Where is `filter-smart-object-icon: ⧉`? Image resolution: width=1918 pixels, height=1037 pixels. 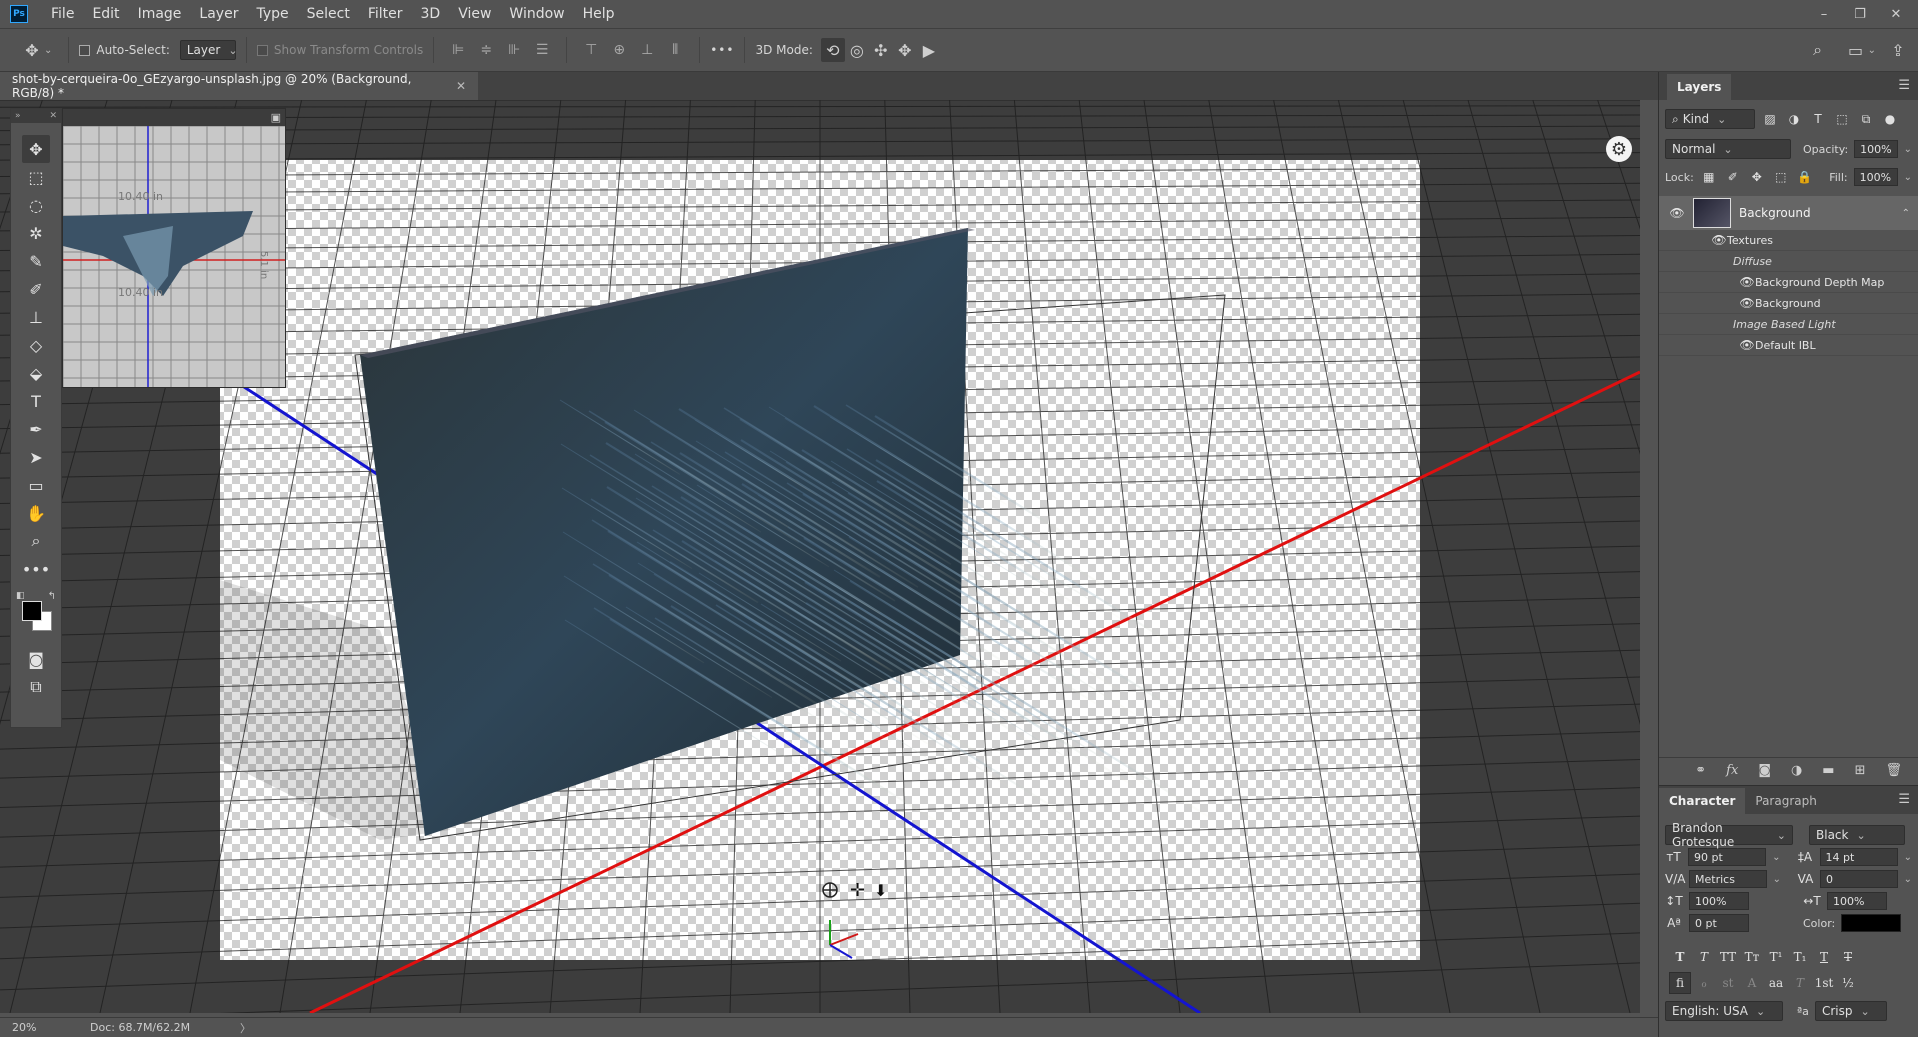 filter-smart-object-icon: ⧉ is located at coordinates (1866, 119).